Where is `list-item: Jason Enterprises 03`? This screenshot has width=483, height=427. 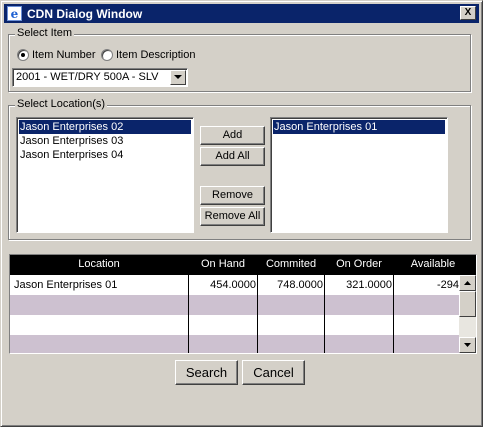 list-item: Jason Enterprises 03 is located at coordinates (105, 141).